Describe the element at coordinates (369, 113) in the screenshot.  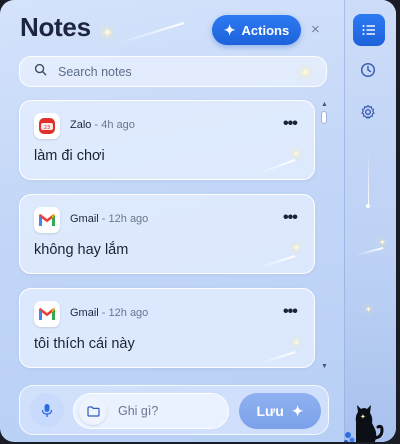
I see `gear-icon` at that location.